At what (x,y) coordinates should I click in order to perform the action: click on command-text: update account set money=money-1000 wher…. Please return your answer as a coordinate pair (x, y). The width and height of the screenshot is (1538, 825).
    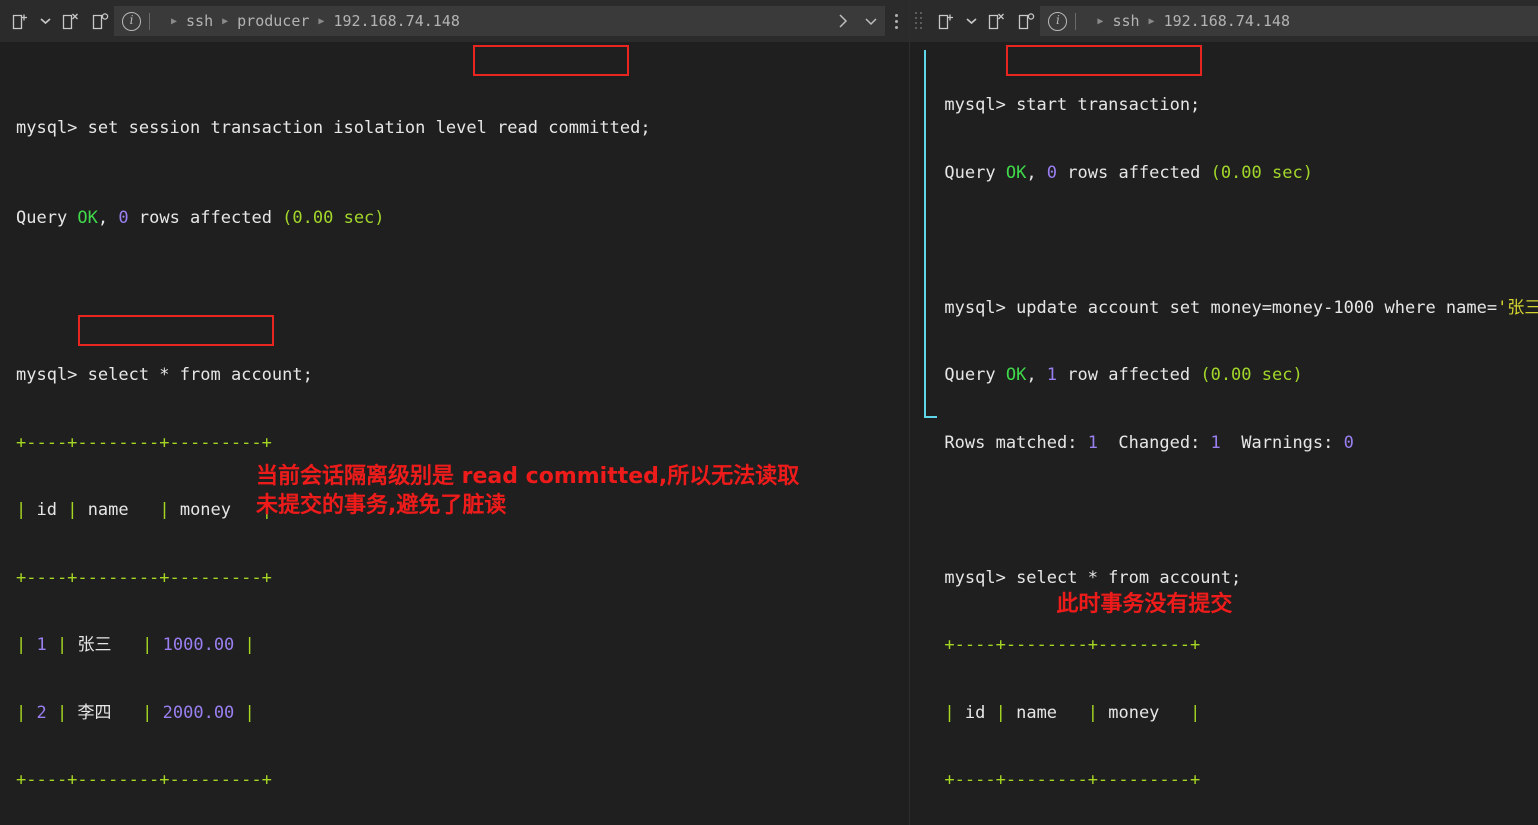
    Looking at the image, I should click on (1257, 307).